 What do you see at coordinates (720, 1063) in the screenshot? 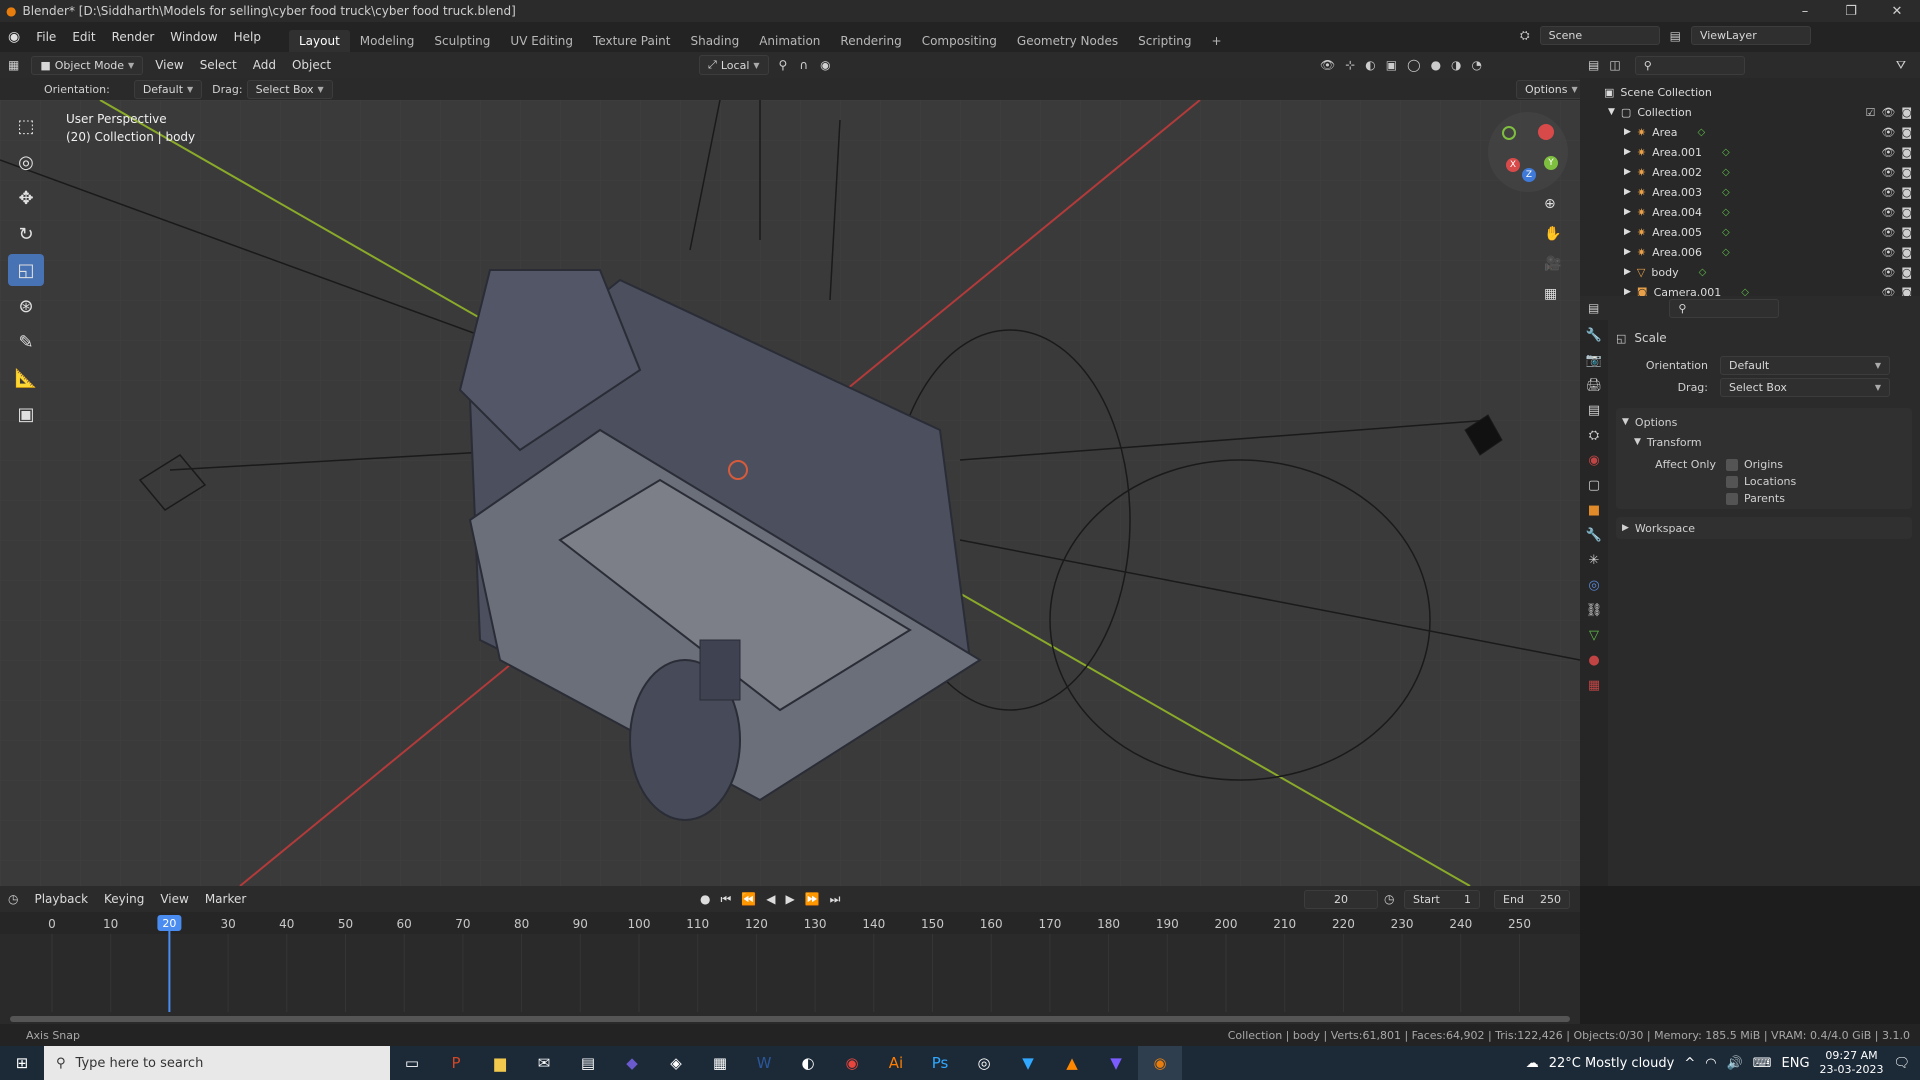
I see `app-icon-2: ▦` at bounding box center [720, 1063].